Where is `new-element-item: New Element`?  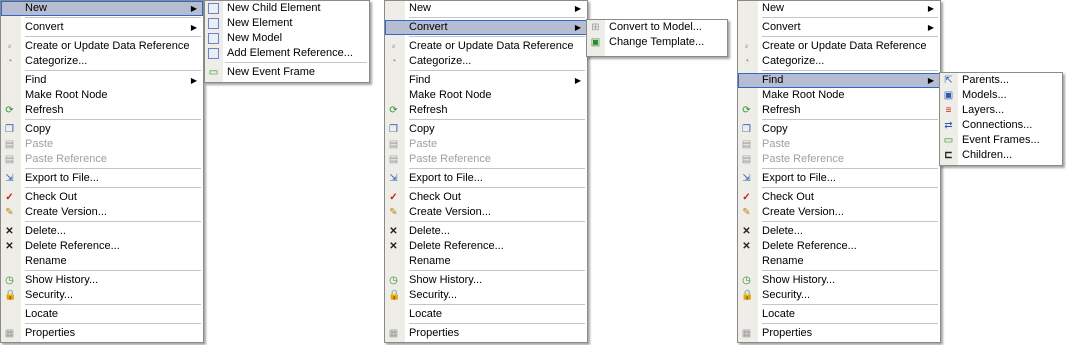
new-element-item: New Element is located at coordinates (287, 23).